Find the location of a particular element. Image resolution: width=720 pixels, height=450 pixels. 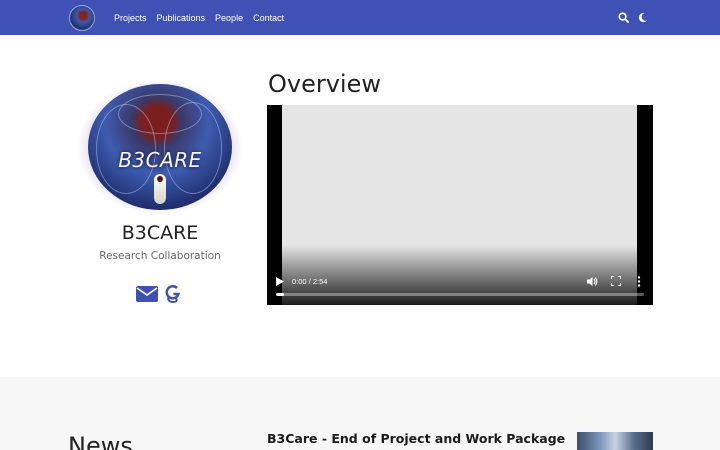

video-progress-fill is located at coordinates (280, 294).